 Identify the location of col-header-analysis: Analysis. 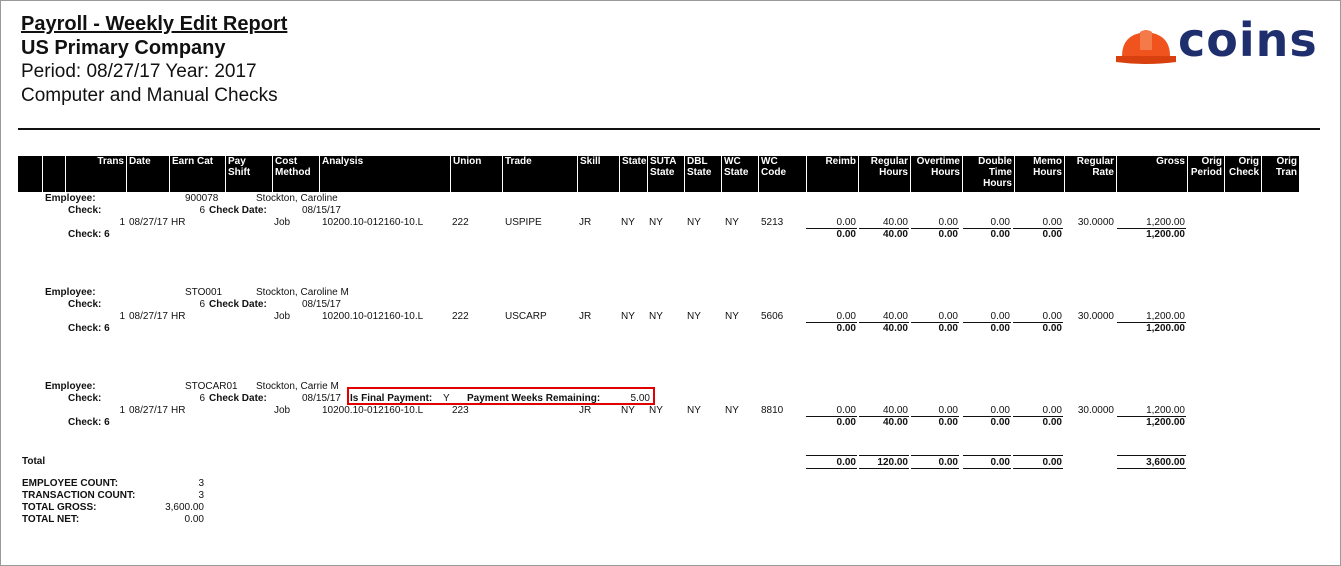
(384, 174).